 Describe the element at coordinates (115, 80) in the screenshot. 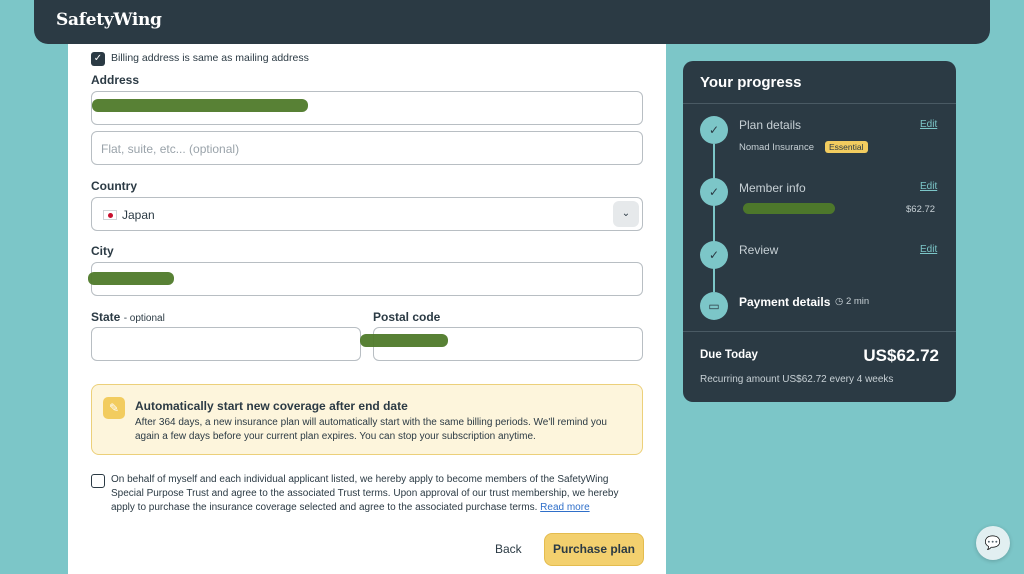

I see `address-label: Address` at that location.